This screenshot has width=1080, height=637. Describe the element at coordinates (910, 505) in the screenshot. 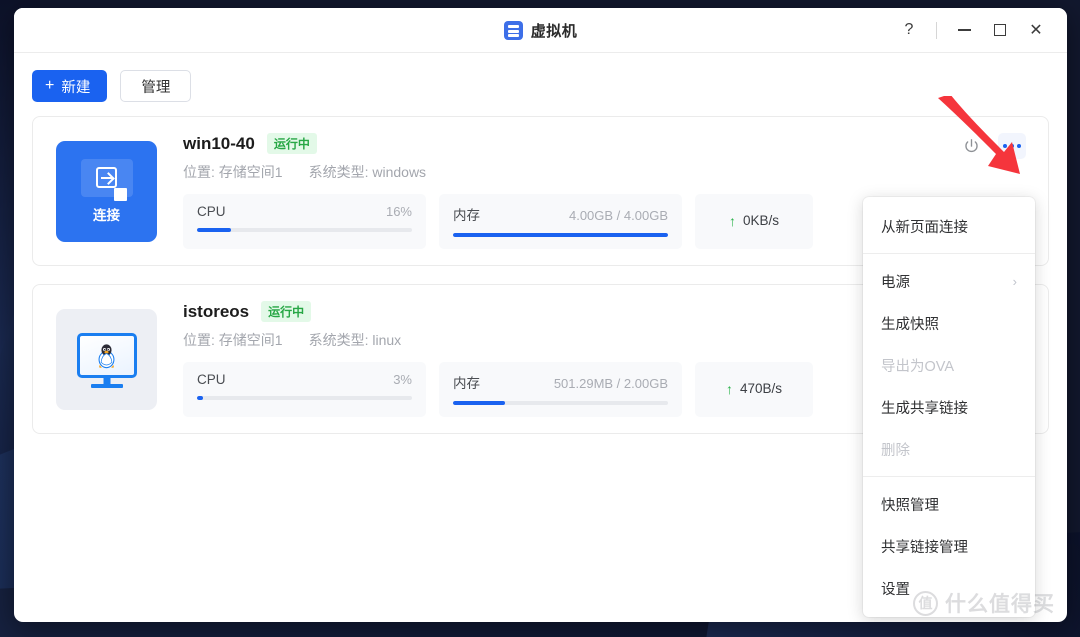

I see `menu-item-label: 快照管理` at that location.